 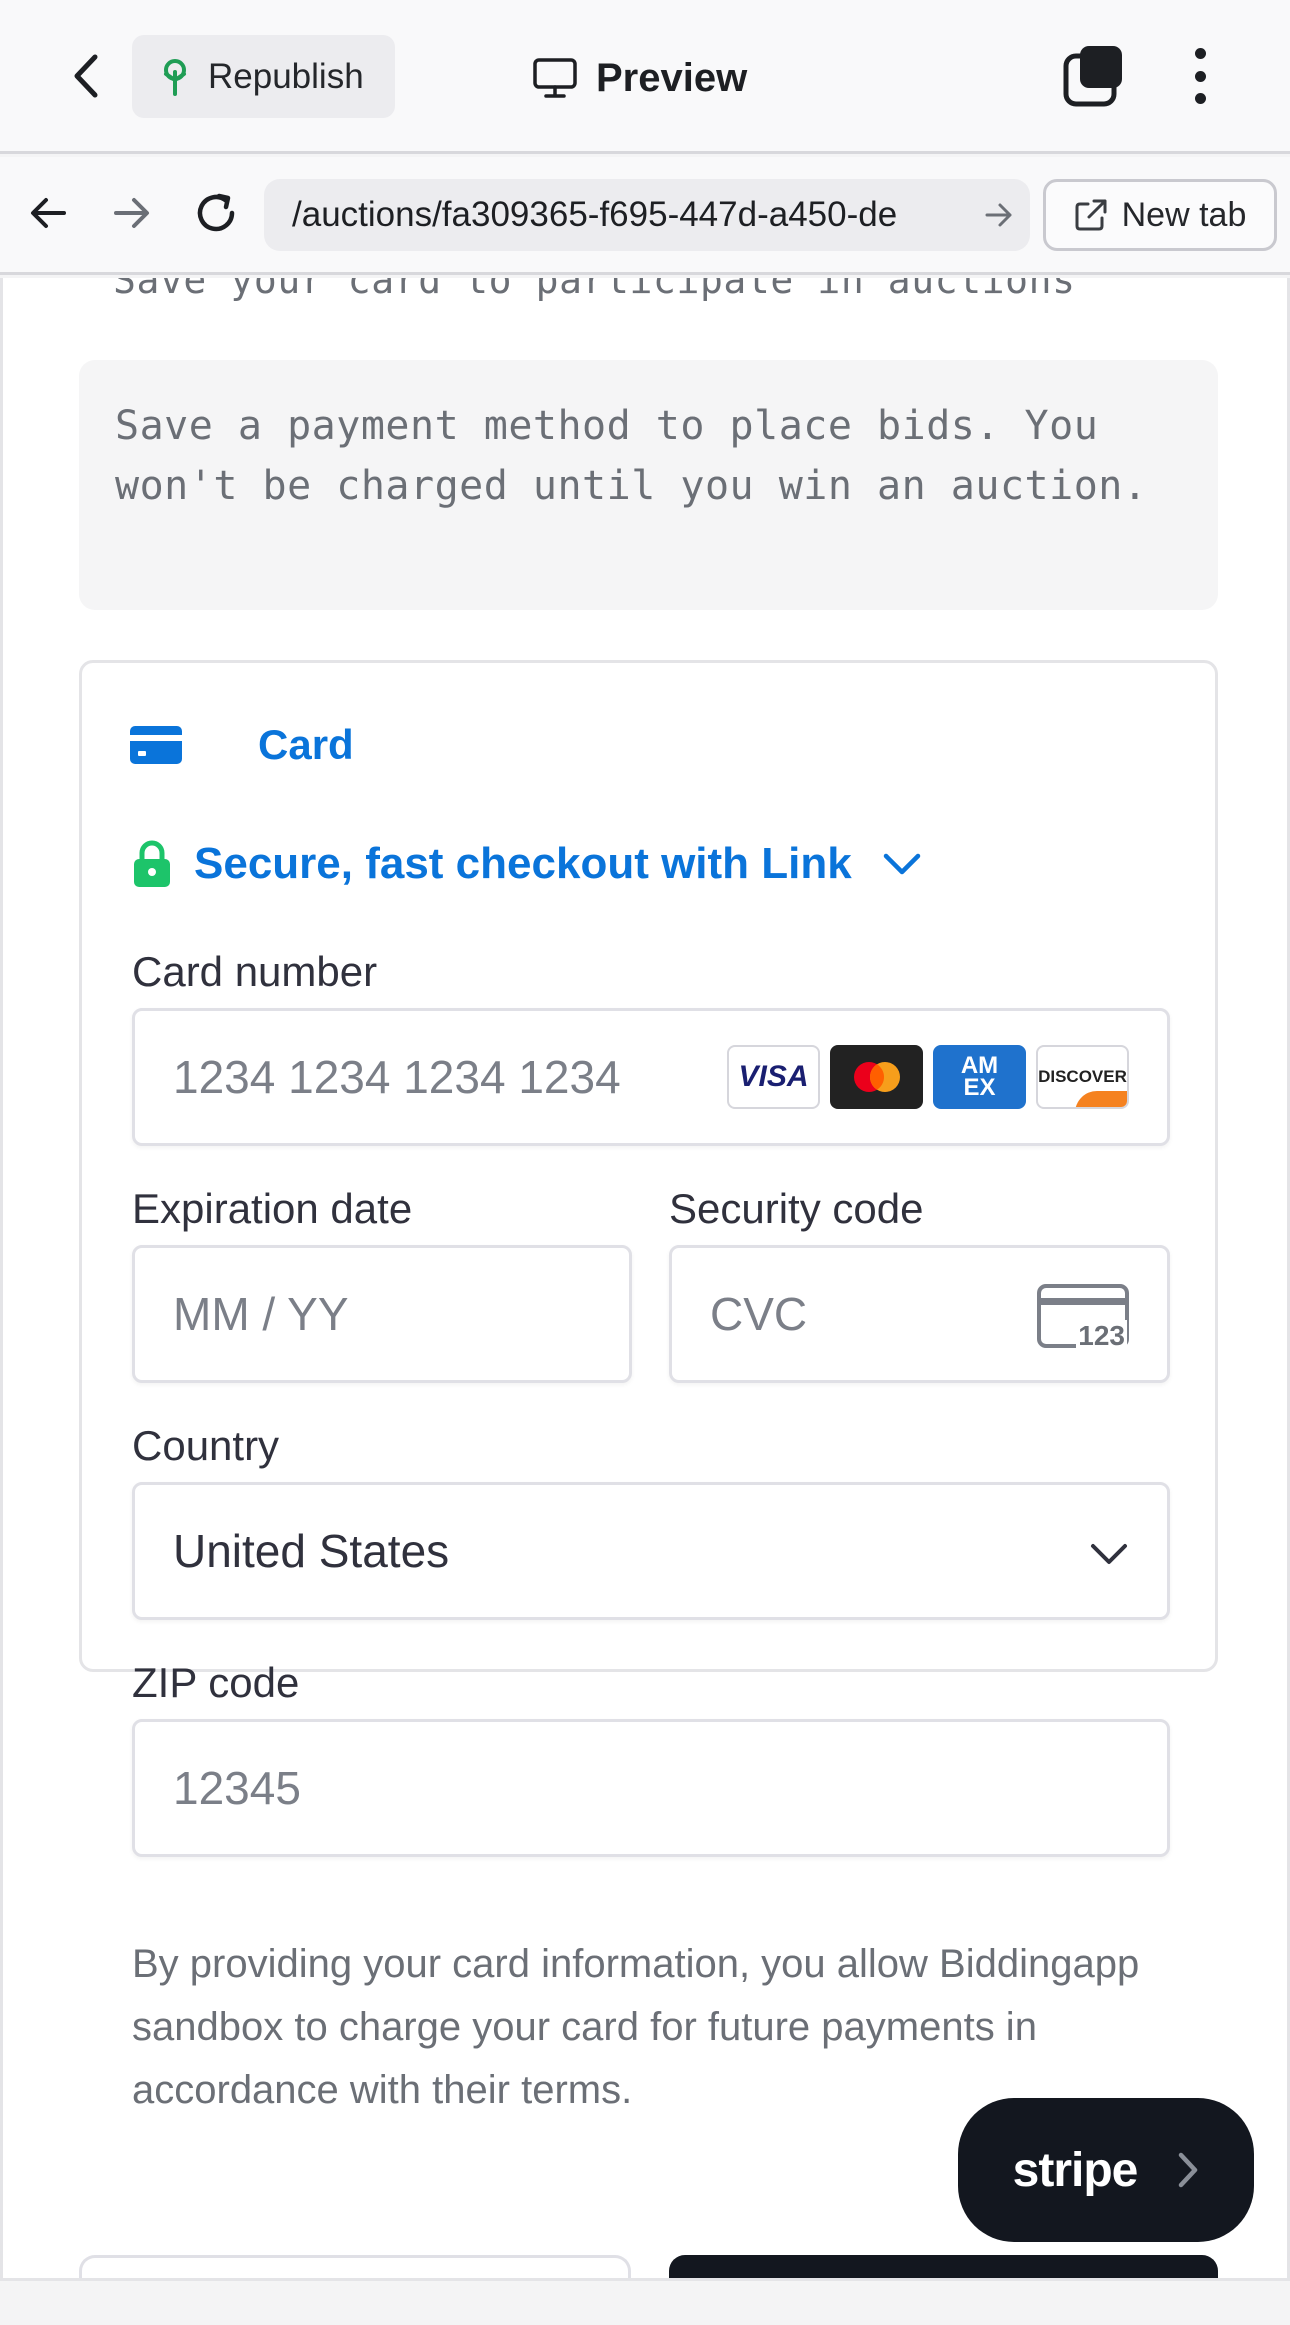 I want to click on browser-forward-button, so click(x=132, y=213).